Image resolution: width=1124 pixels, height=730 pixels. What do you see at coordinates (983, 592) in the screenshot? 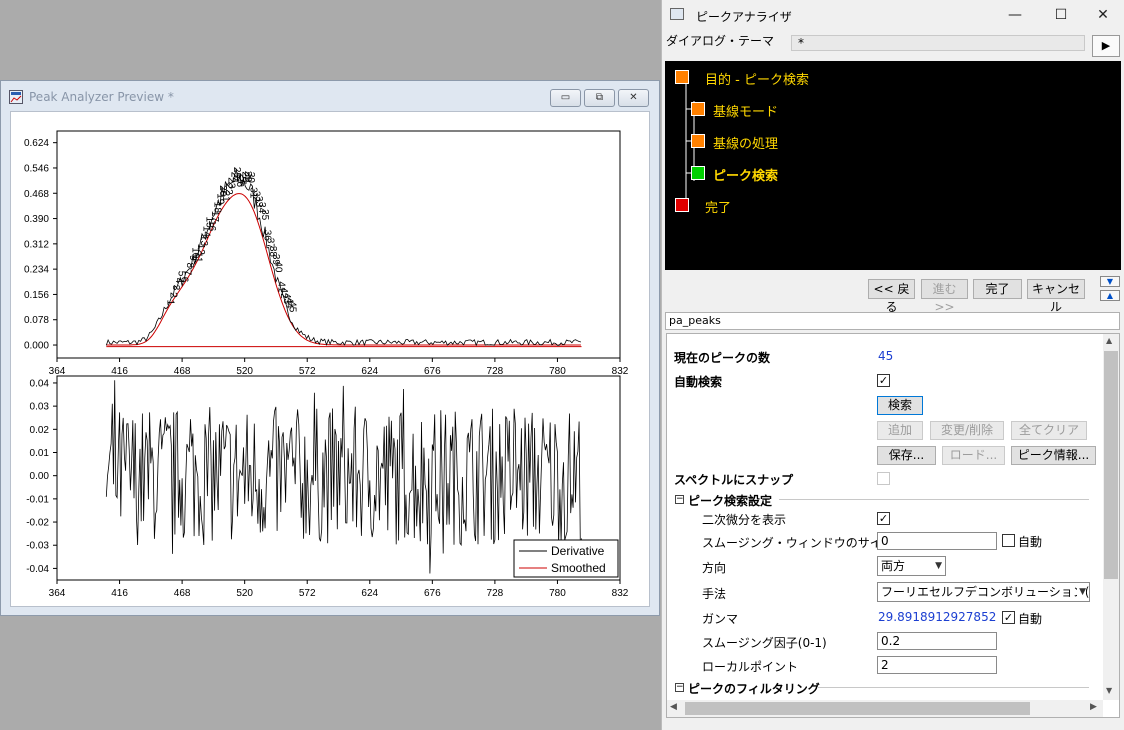
I see `method-select: フーリエセルフデコンボリューション(Pr ▼` at bounding box center [983, 592].